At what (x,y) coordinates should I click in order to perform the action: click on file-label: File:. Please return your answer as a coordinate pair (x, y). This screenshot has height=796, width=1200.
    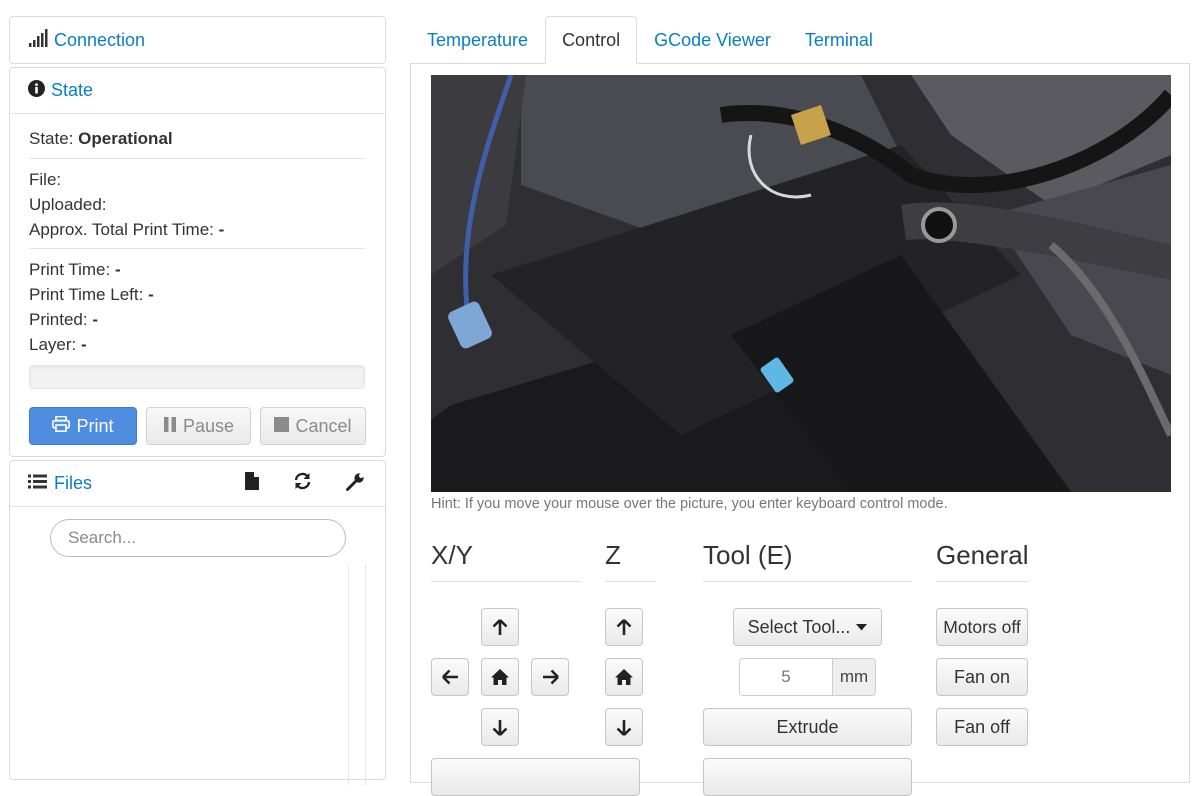
    Looking at the image, I should click on (45, 179).